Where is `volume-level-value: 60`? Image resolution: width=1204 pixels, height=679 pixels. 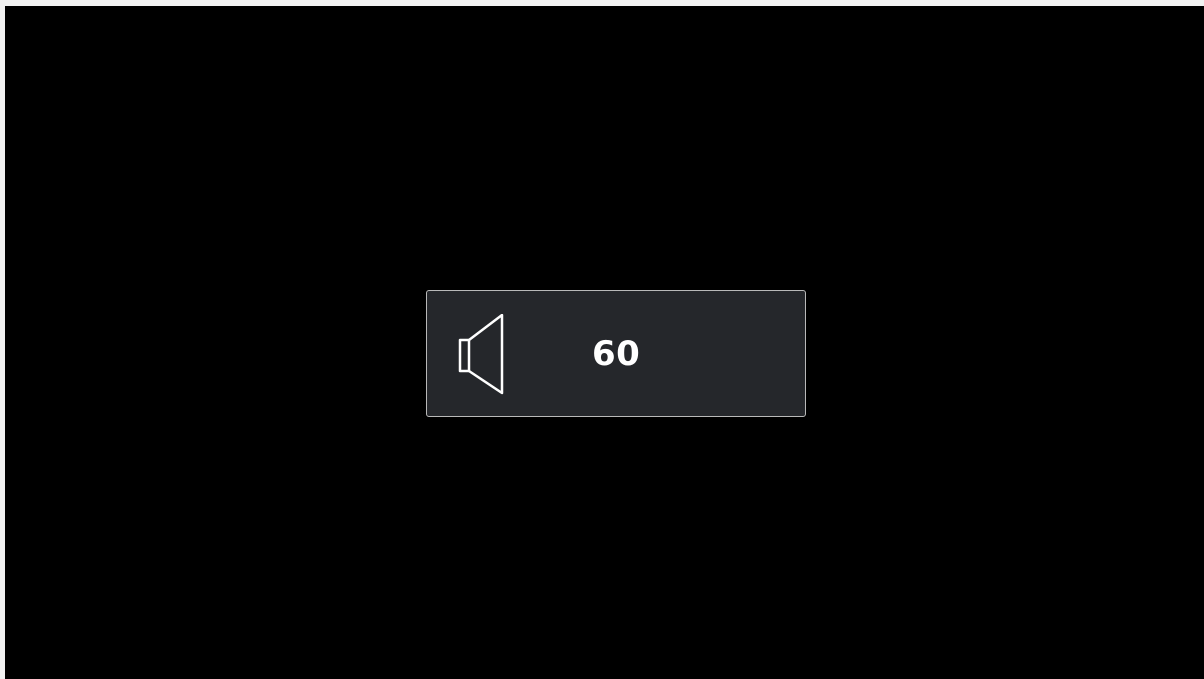 volume-level-value: 60 is located at coordinates (616, 354).